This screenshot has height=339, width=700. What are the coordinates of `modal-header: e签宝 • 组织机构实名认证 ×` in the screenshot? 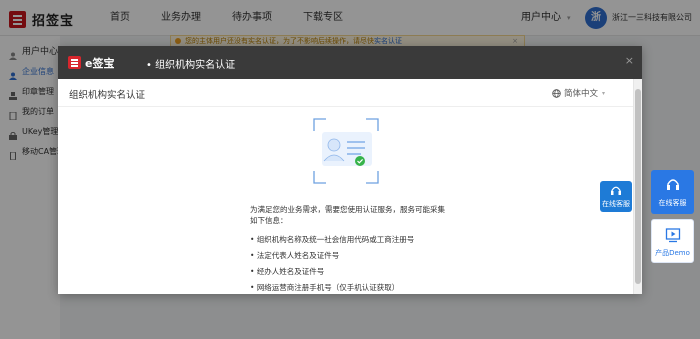 It's located at (350, 62).